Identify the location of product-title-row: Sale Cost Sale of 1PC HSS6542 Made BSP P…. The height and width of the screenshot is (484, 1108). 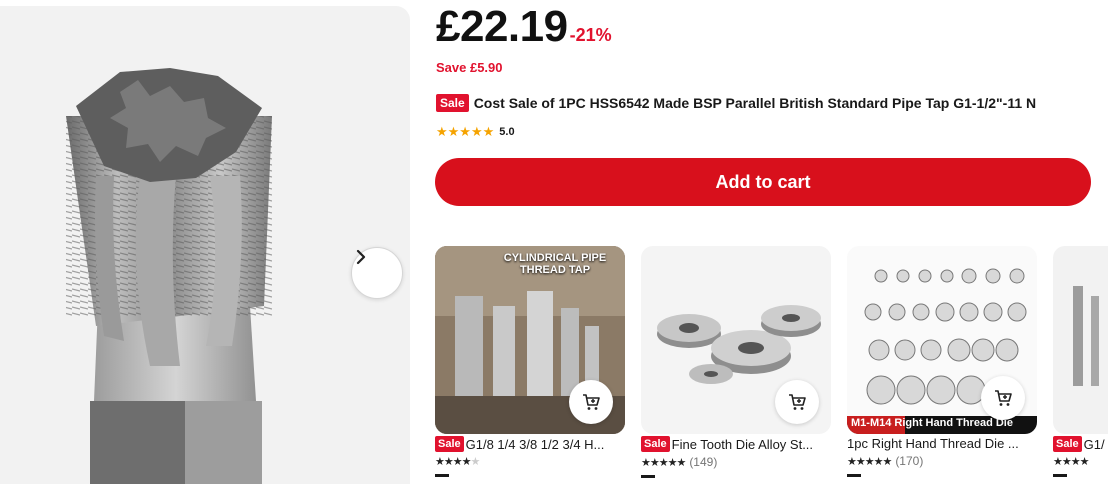
(772, 103).